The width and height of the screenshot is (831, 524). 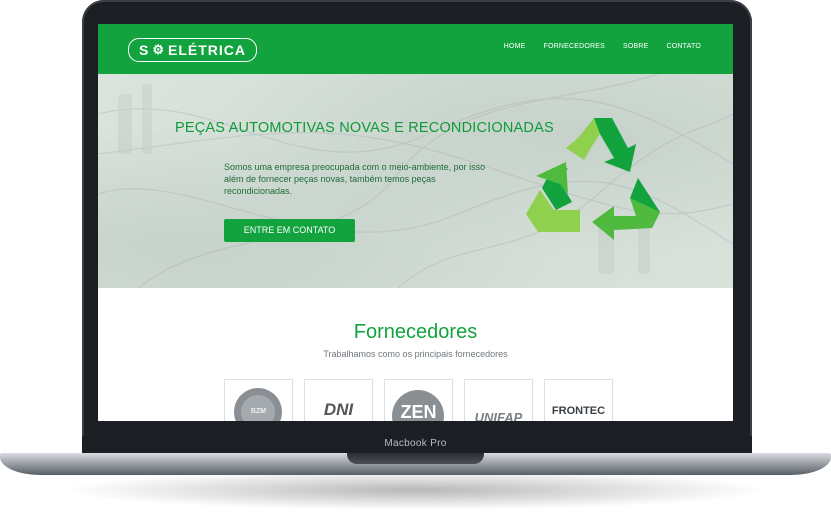 I want to click on main-nav: HOME FORNECEDORES SOBRE CONTATO, so click(x=602, y=46).